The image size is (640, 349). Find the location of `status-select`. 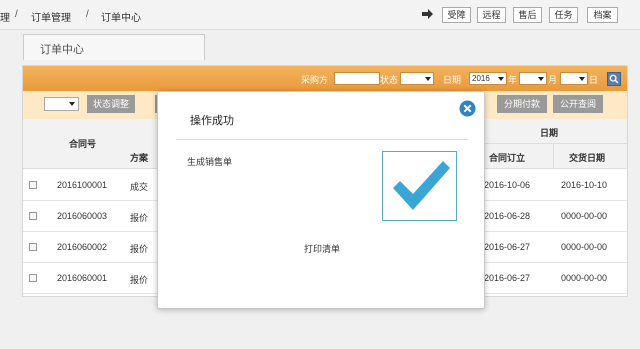

status-select is located at coordinates (417, 78).